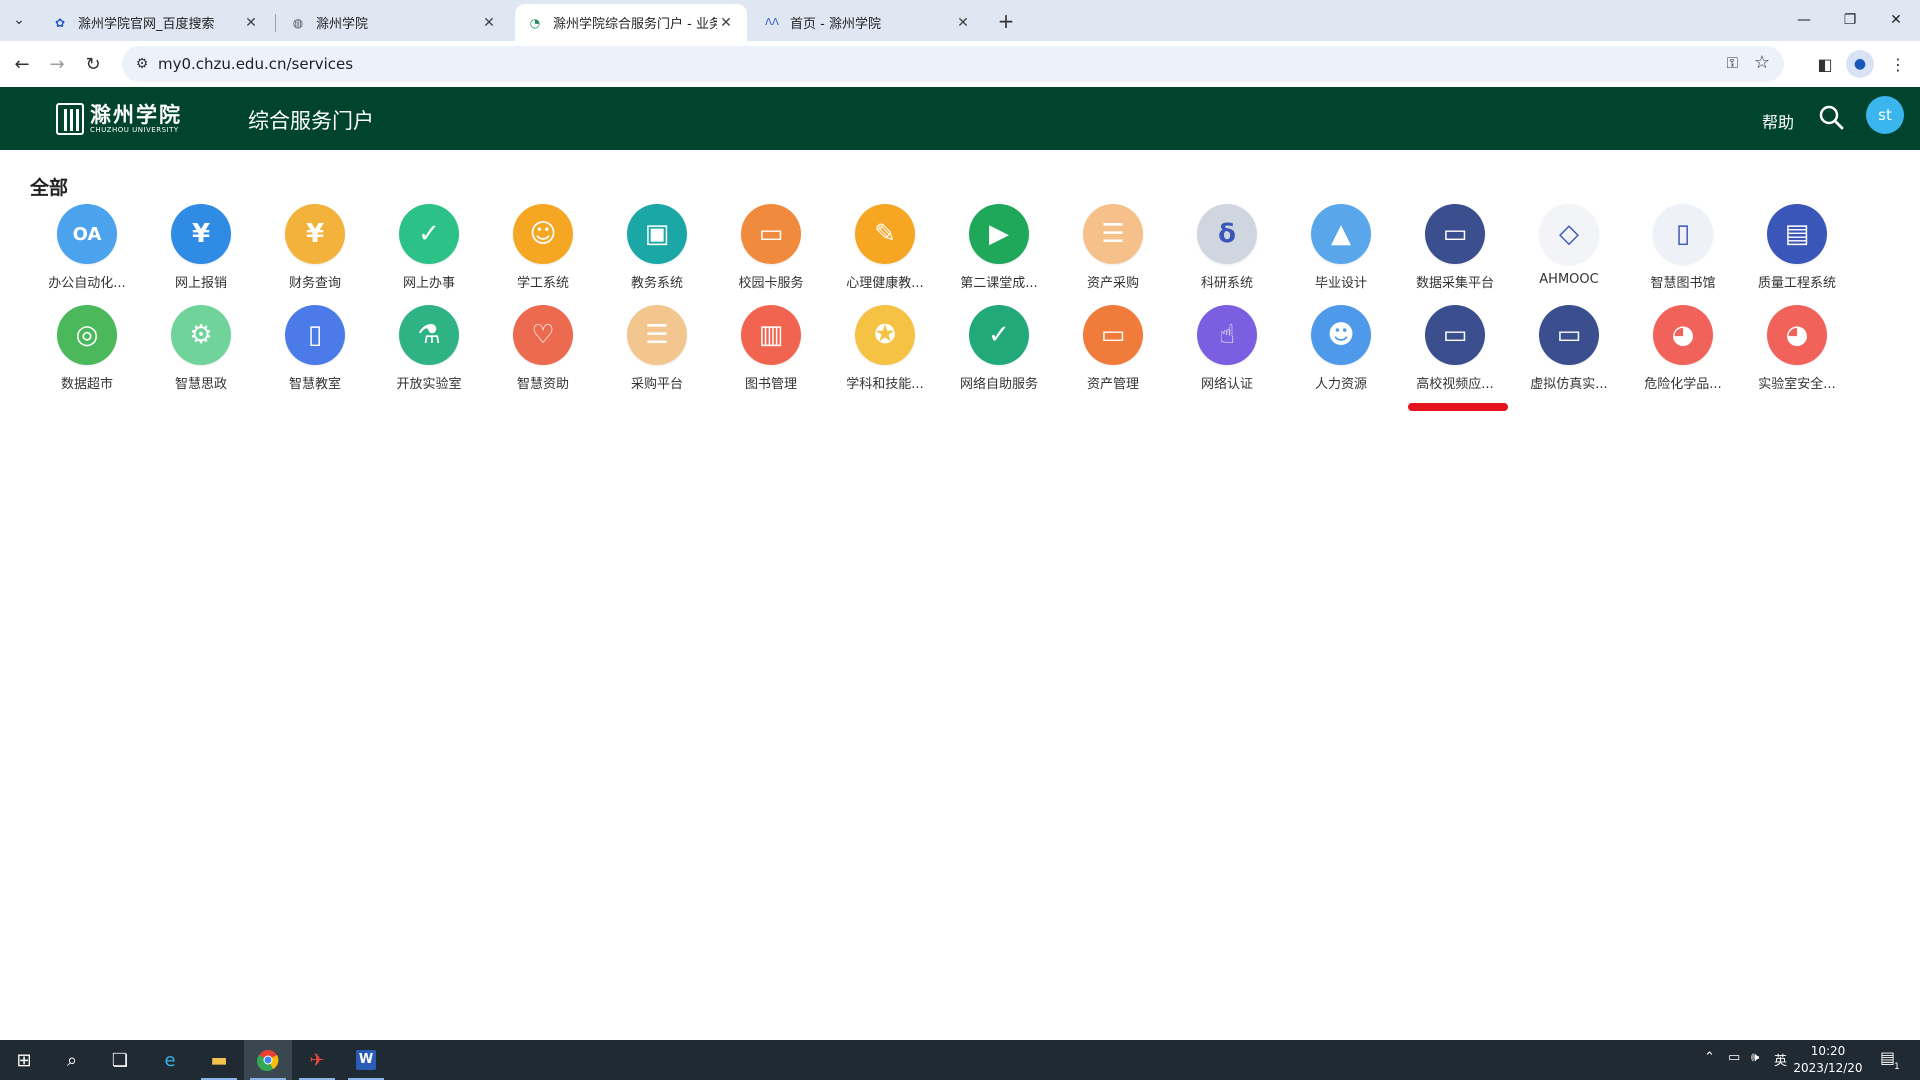  What do you see at coordinates (394, 22) in the screenshot?
I see `tab-chzu-home: ◍ 滁州学院 ✕` at bounding box center [394, 22].